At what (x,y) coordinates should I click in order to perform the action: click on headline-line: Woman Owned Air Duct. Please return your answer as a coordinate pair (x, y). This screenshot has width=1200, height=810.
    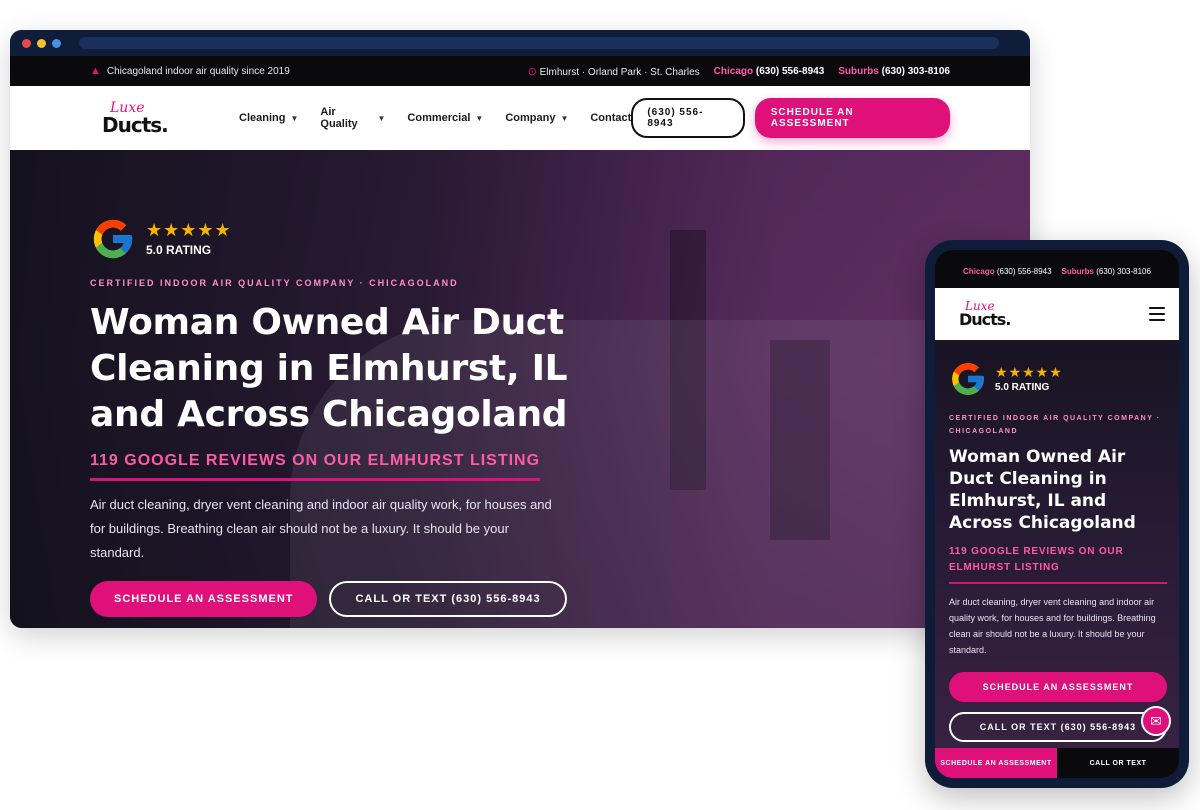
    Looking at the image, I should click on (327, 322).